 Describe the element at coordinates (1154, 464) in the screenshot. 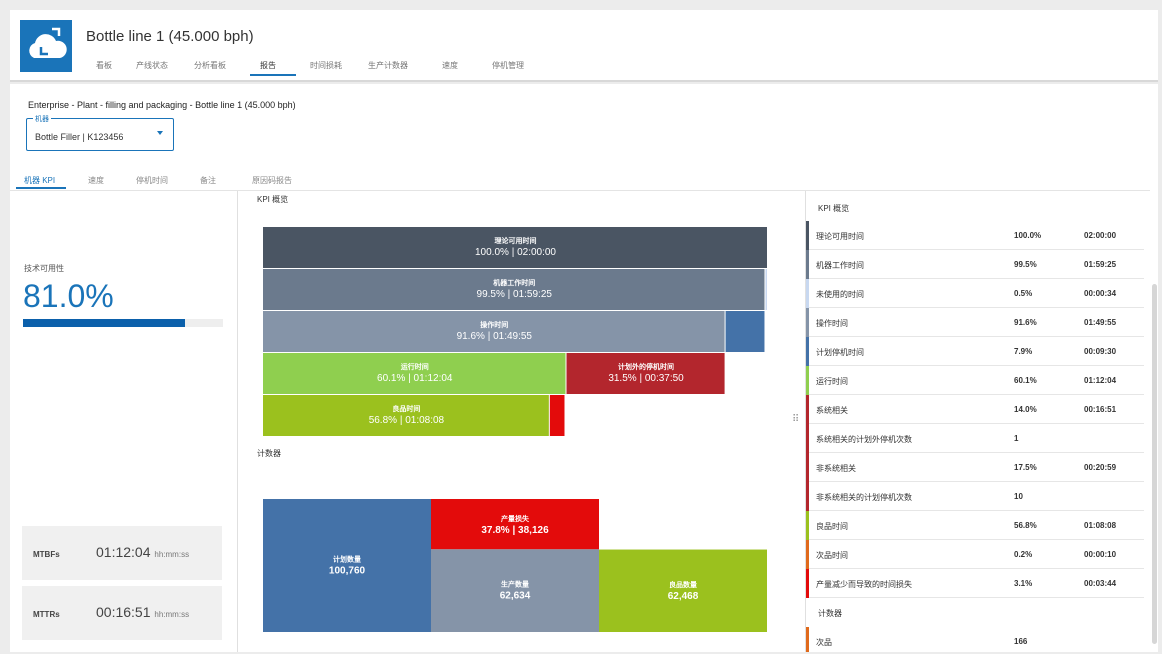

I see `scrollbar` at that location.